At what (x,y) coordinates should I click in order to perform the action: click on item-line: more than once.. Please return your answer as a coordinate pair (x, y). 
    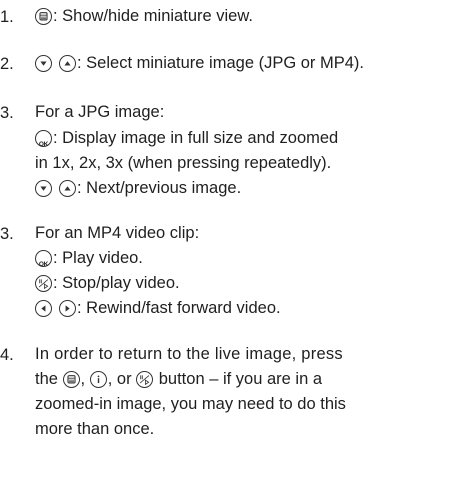
    Looking at the image, I should click on (94, 429).